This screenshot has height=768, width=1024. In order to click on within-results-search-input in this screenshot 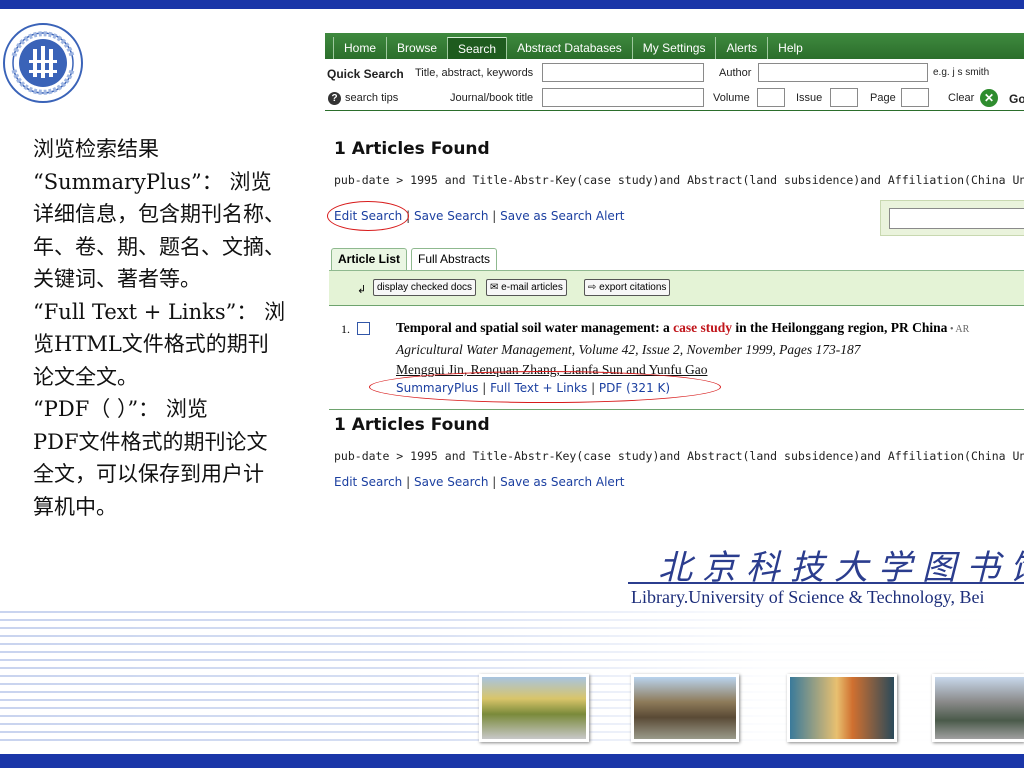, I will do `click(956, 218)`.